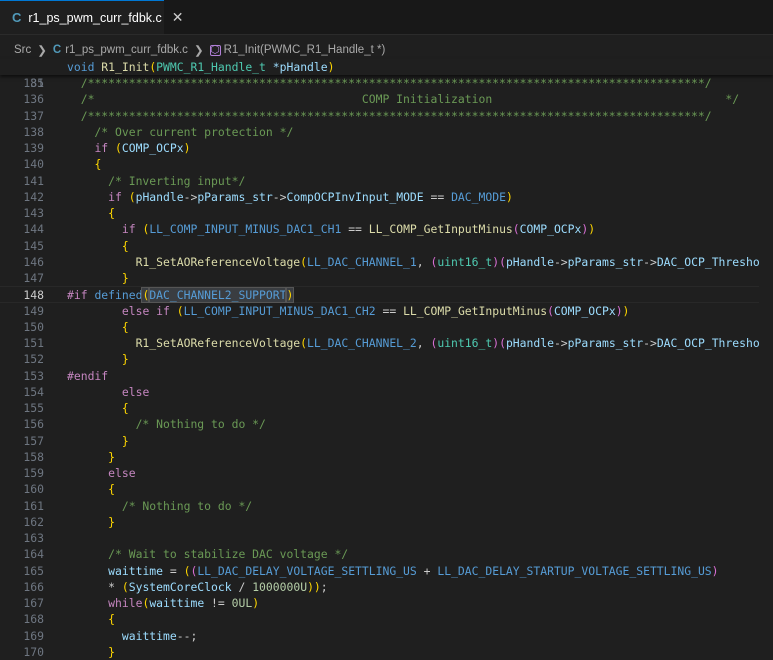 Image resolution: width=773 pixels, height=660 pixels. What do you see at coordinates (386, 295) in the screenshot?
I see `code-line: 148 #if defined(DAC_CHANNEL2_SUPPORT)` at bounding box center [386, 295].